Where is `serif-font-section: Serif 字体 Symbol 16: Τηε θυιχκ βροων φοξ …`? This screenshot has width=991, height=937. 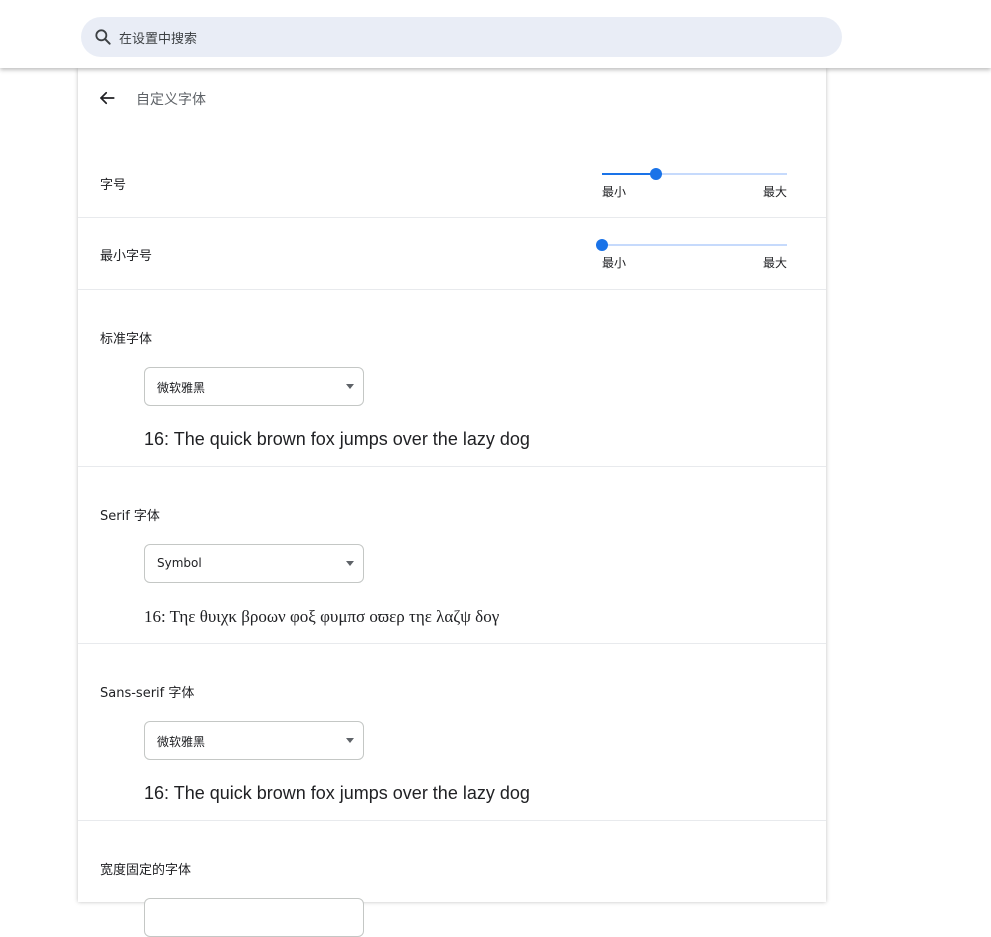 serif-font-section: Serif 字体 Symbol 16: Τηε θυιχκ βροων φοξ … is located at coordinates (452, 555).